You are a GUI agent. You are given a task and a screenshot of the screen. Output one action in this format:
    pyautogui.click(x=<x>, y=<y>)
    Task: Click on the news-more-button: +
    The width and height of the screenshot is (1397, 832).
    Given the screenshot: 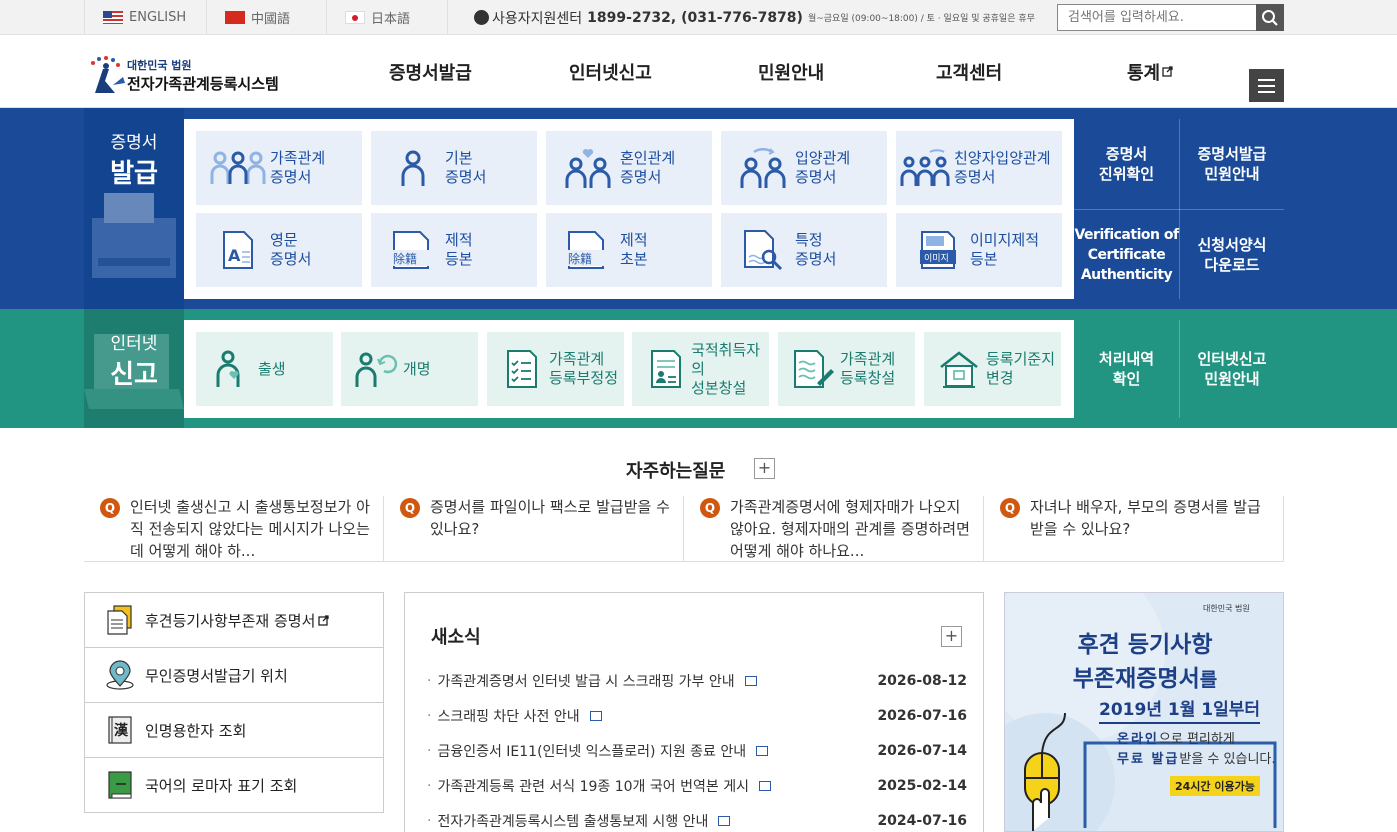 What is the action you would take?
    pyautogui.click(x=951, y=636)
    